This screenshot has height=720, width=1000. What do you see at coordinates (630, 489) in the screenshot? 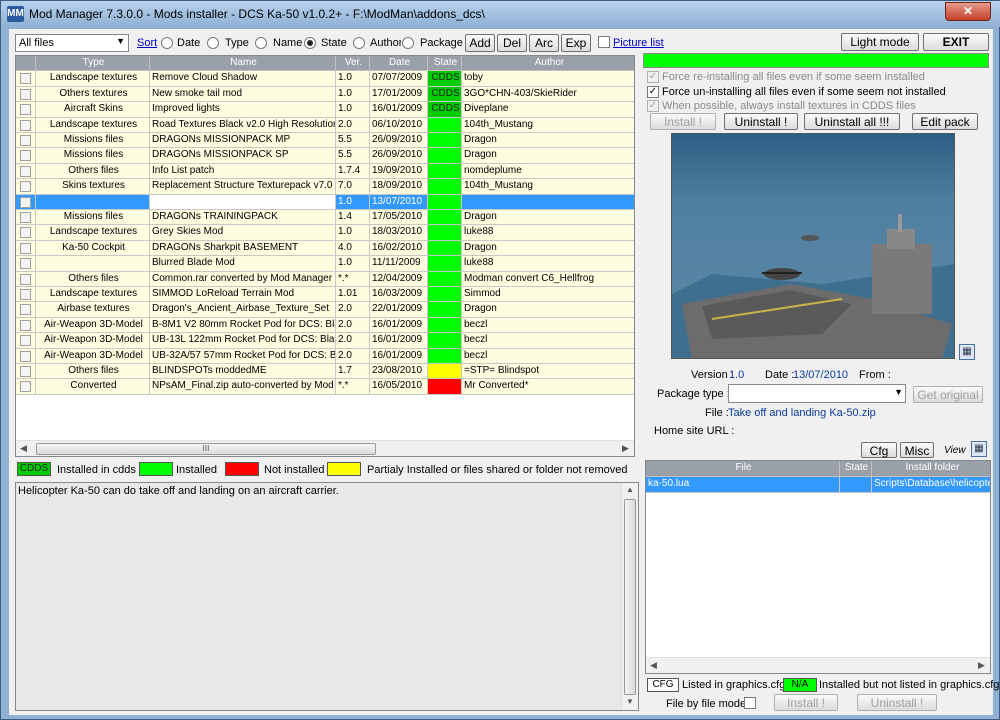
I see `scroll-up-icon: ▲` at bounding box center [630, 489].